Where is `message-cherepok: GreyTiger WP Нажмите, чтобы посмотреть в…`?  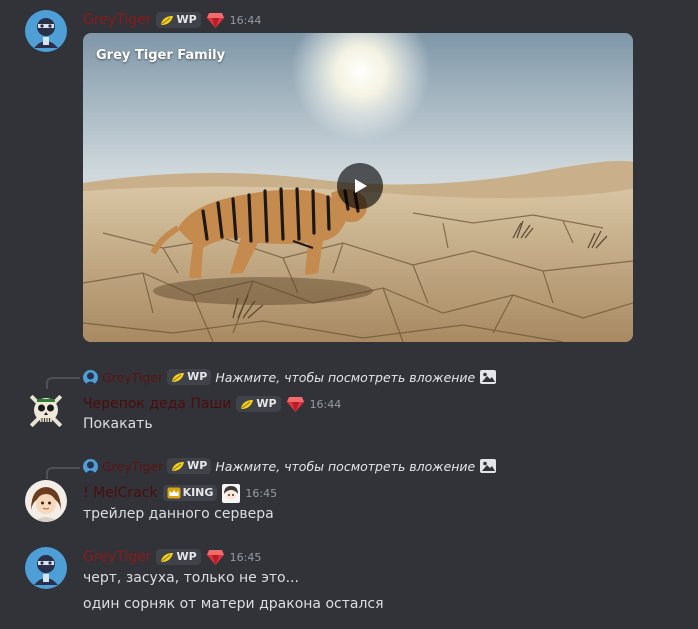 message-cherepok: GreyTiger WP Нажмите, чтобы посмотреть в… is located at coordinates (349, 400).